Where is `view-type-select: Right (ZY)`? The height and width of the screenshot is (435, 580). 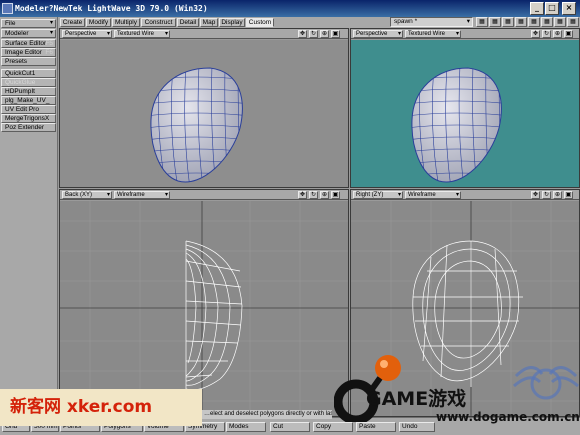
view-type-select: Right (ZY) is located at coordinates (378, 195).